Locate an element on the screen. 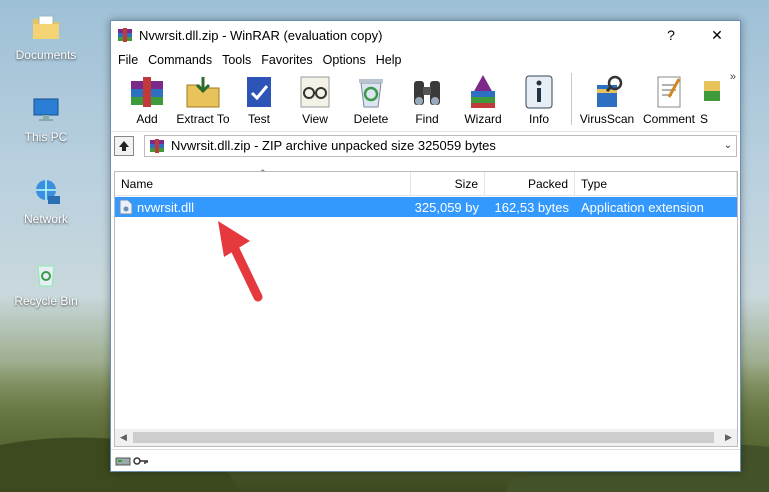 The height and width of the screenshot is (492, 769). recycle-bin-icon is located at coordinates (46, 276).